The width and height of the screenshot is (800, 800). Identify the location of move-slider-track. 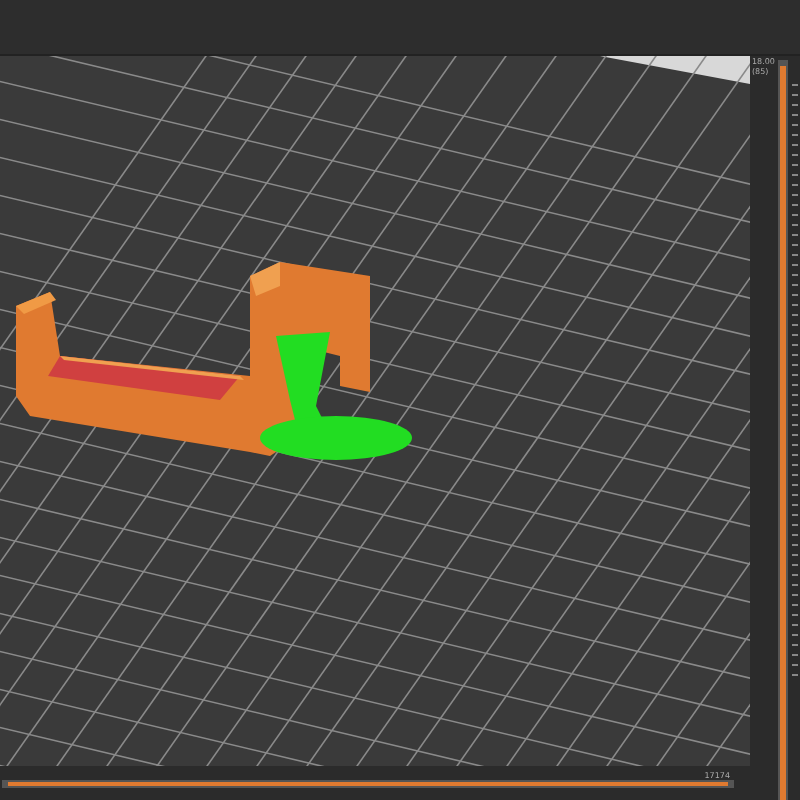
(368, 784).